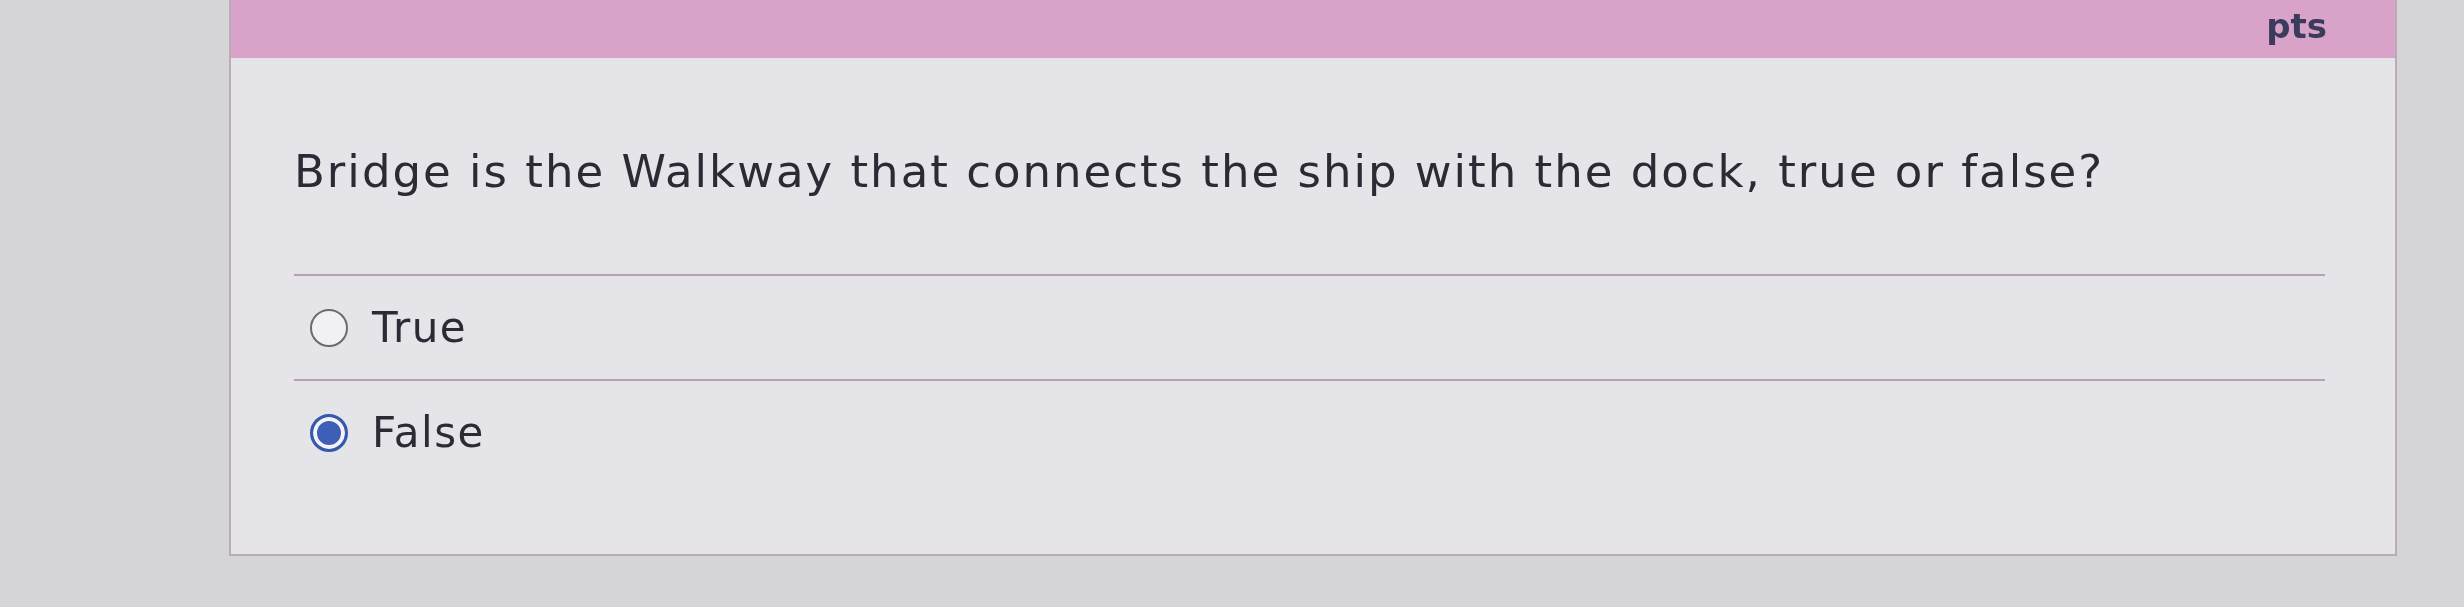  What do you see at coordinates (1199, 172) in the screenshot?
I see `question-text: Bridge is the Walkway that connects the ship with the dock, true or false?` at bounding box center [1199, 172].